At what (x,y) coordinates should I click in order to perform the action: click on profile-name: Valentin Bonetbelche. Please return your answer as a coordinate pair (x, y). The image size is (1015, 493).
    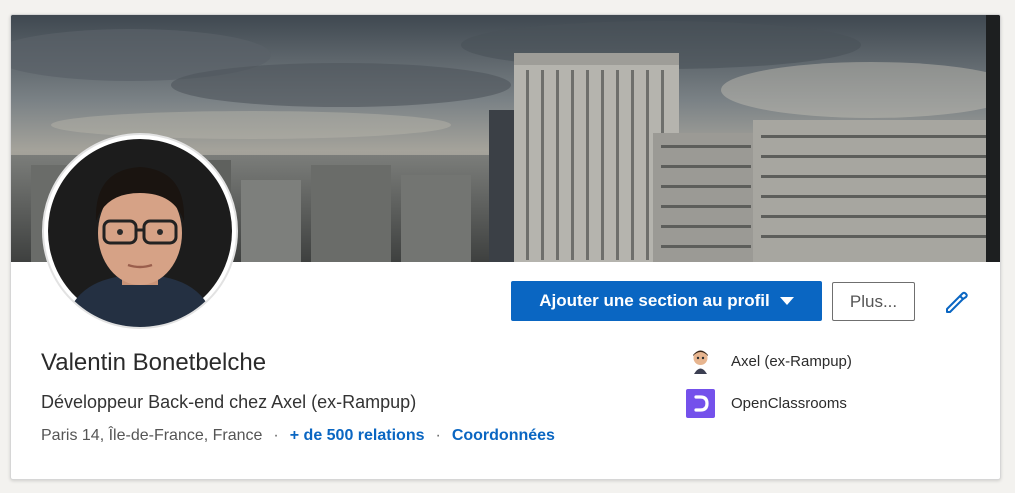
    Looking at the image, I should click on (154, 362).